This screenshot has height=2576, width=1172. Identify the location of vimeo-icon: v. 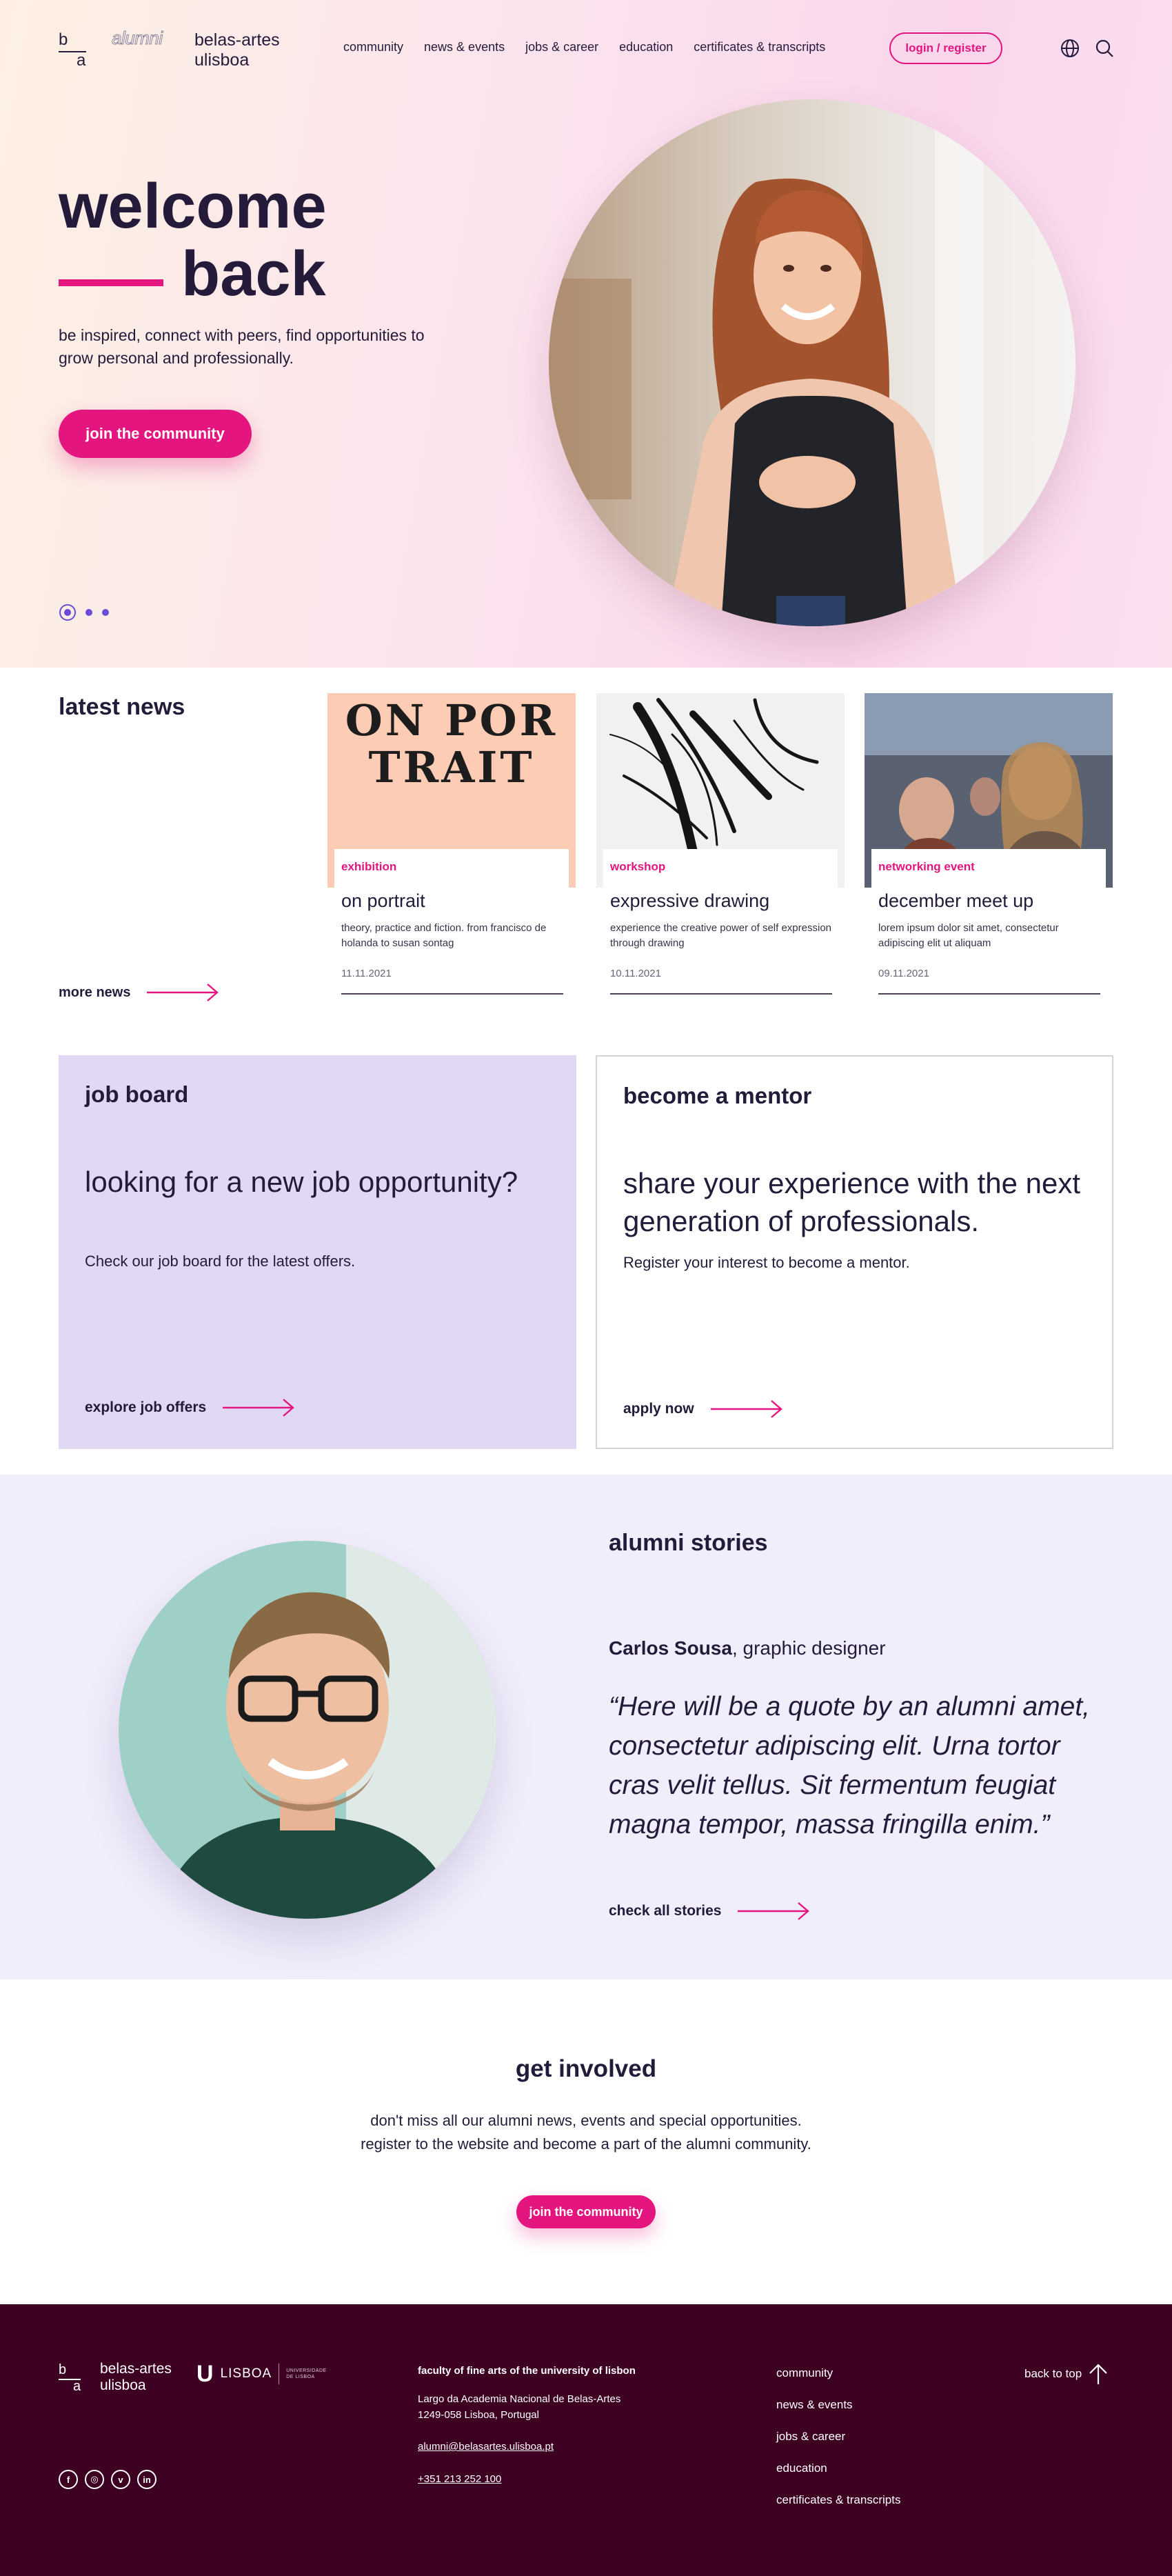
(121, 2479).